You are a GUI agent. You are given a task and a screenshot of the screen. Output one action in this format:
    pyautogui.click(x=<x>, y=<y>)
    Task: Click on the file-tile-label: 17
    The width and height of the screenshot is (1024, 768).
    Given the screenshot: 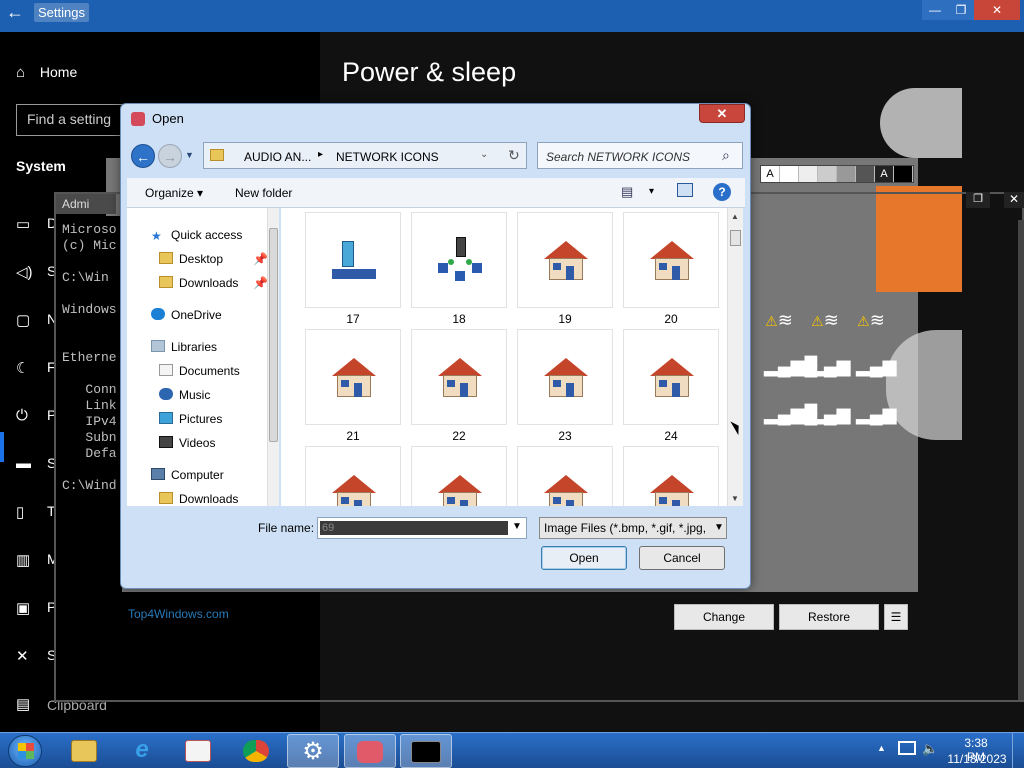 What is the action you would take?
    pyautogui.click(x=353, y=319)
    